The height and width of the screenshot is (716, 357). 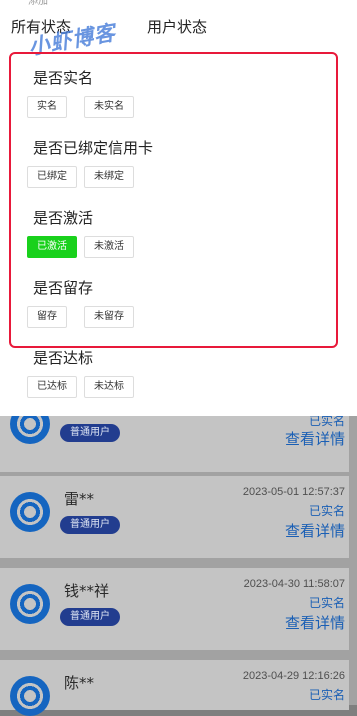 What do you see at coordinates (63, 78) in the screenshot?
I see `filter-title-realname: 是否实名` at bounding box center [63, 78].